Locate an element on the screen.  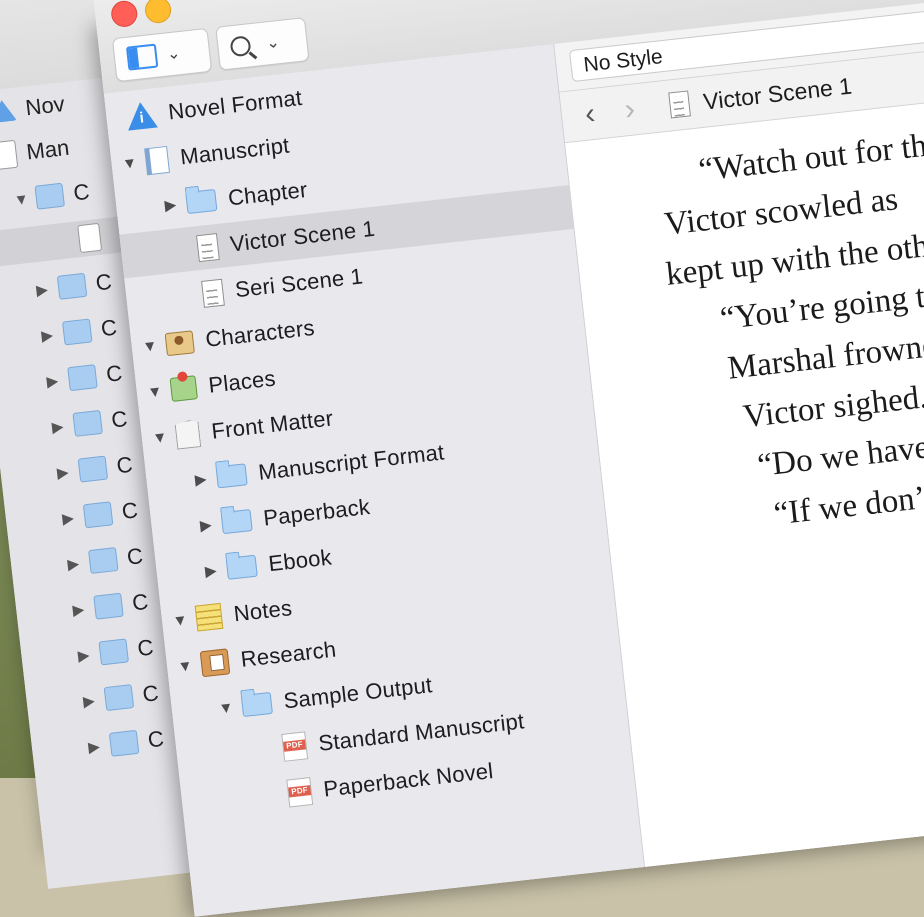
back-arrow-icon: ‹ is located at coordinates (589, 114).